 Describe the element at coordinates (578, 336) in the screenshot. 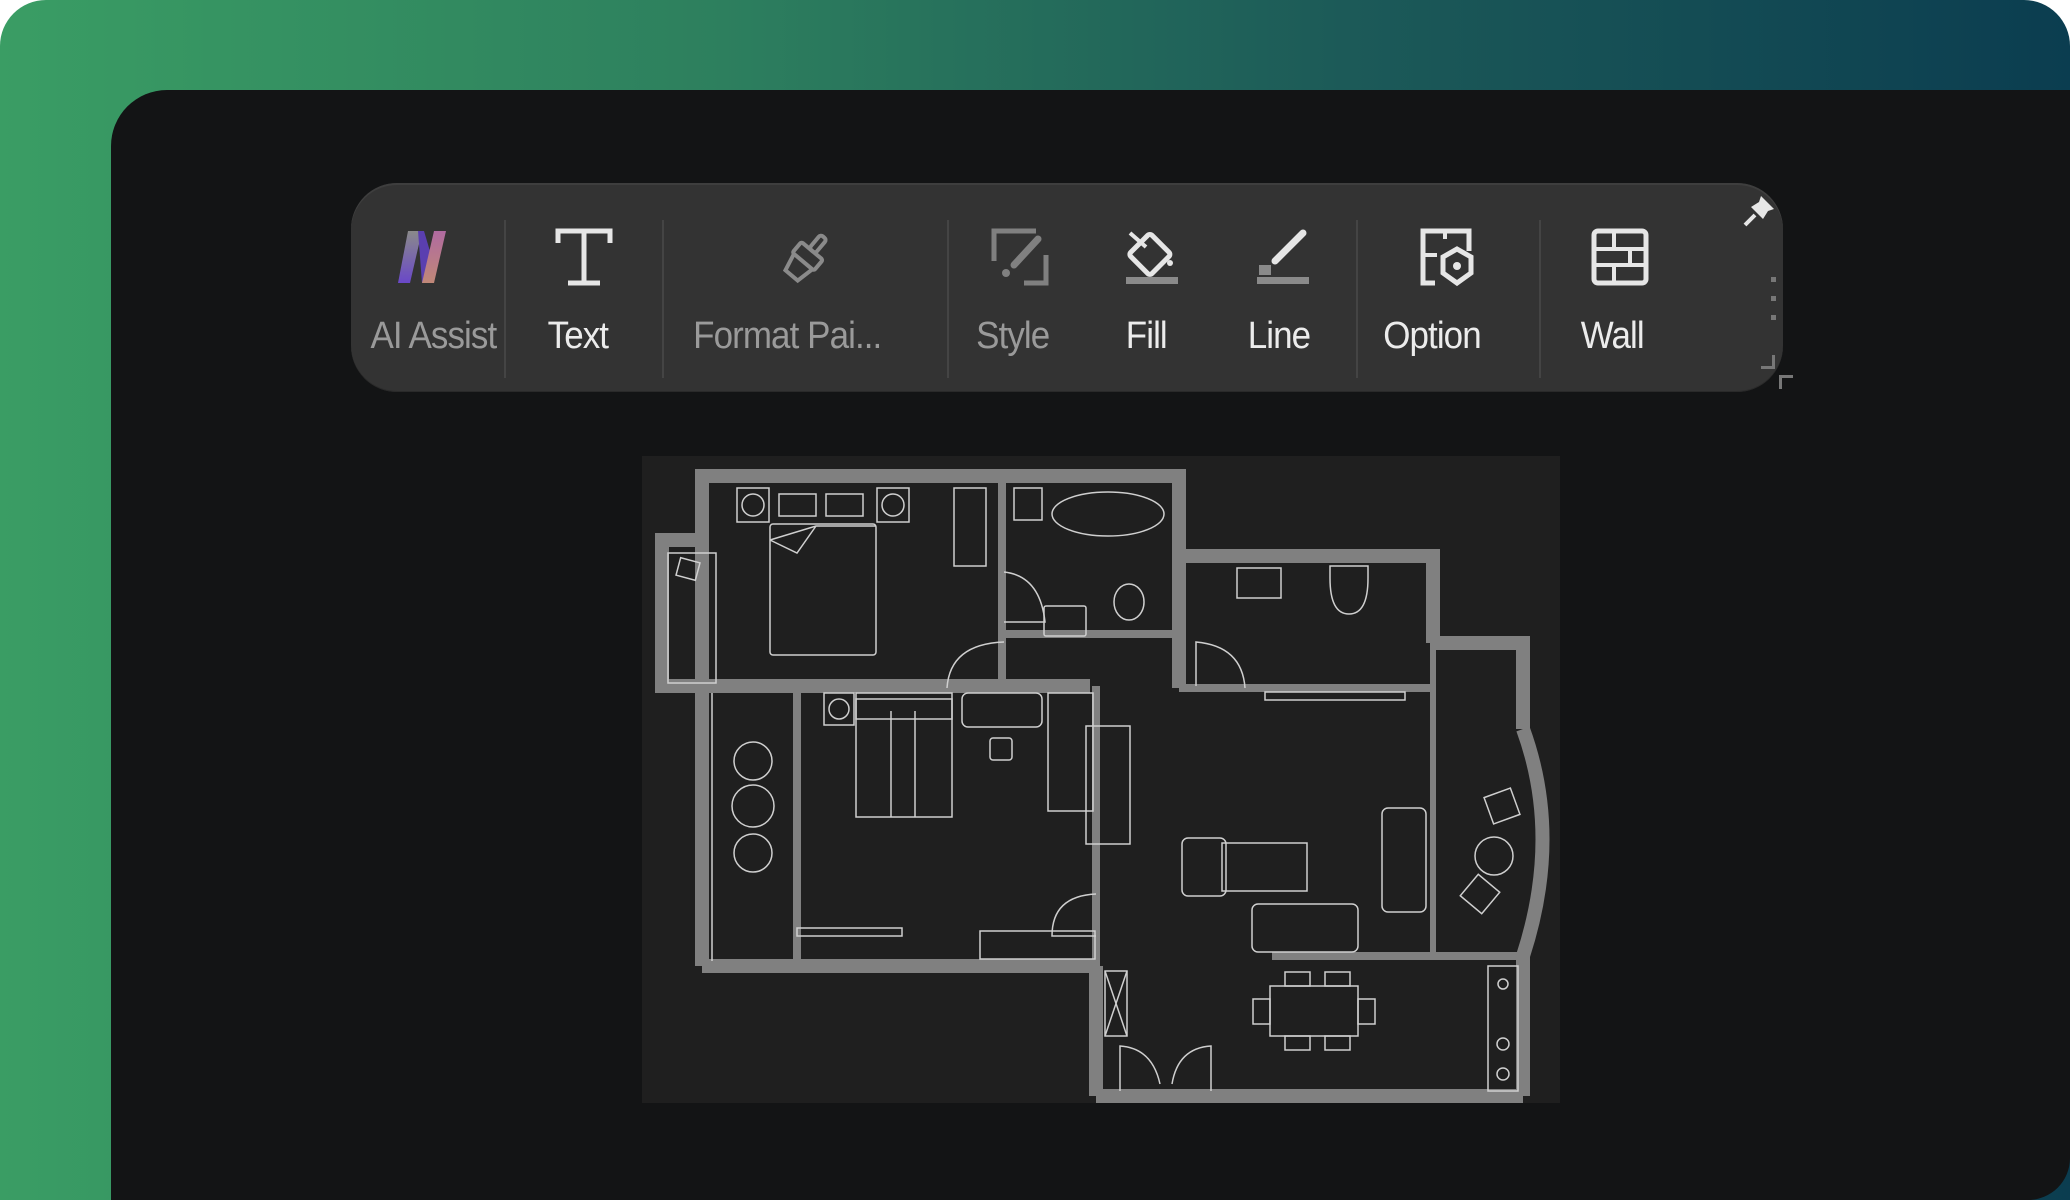

I see `tool-text-label: Text` at that location.